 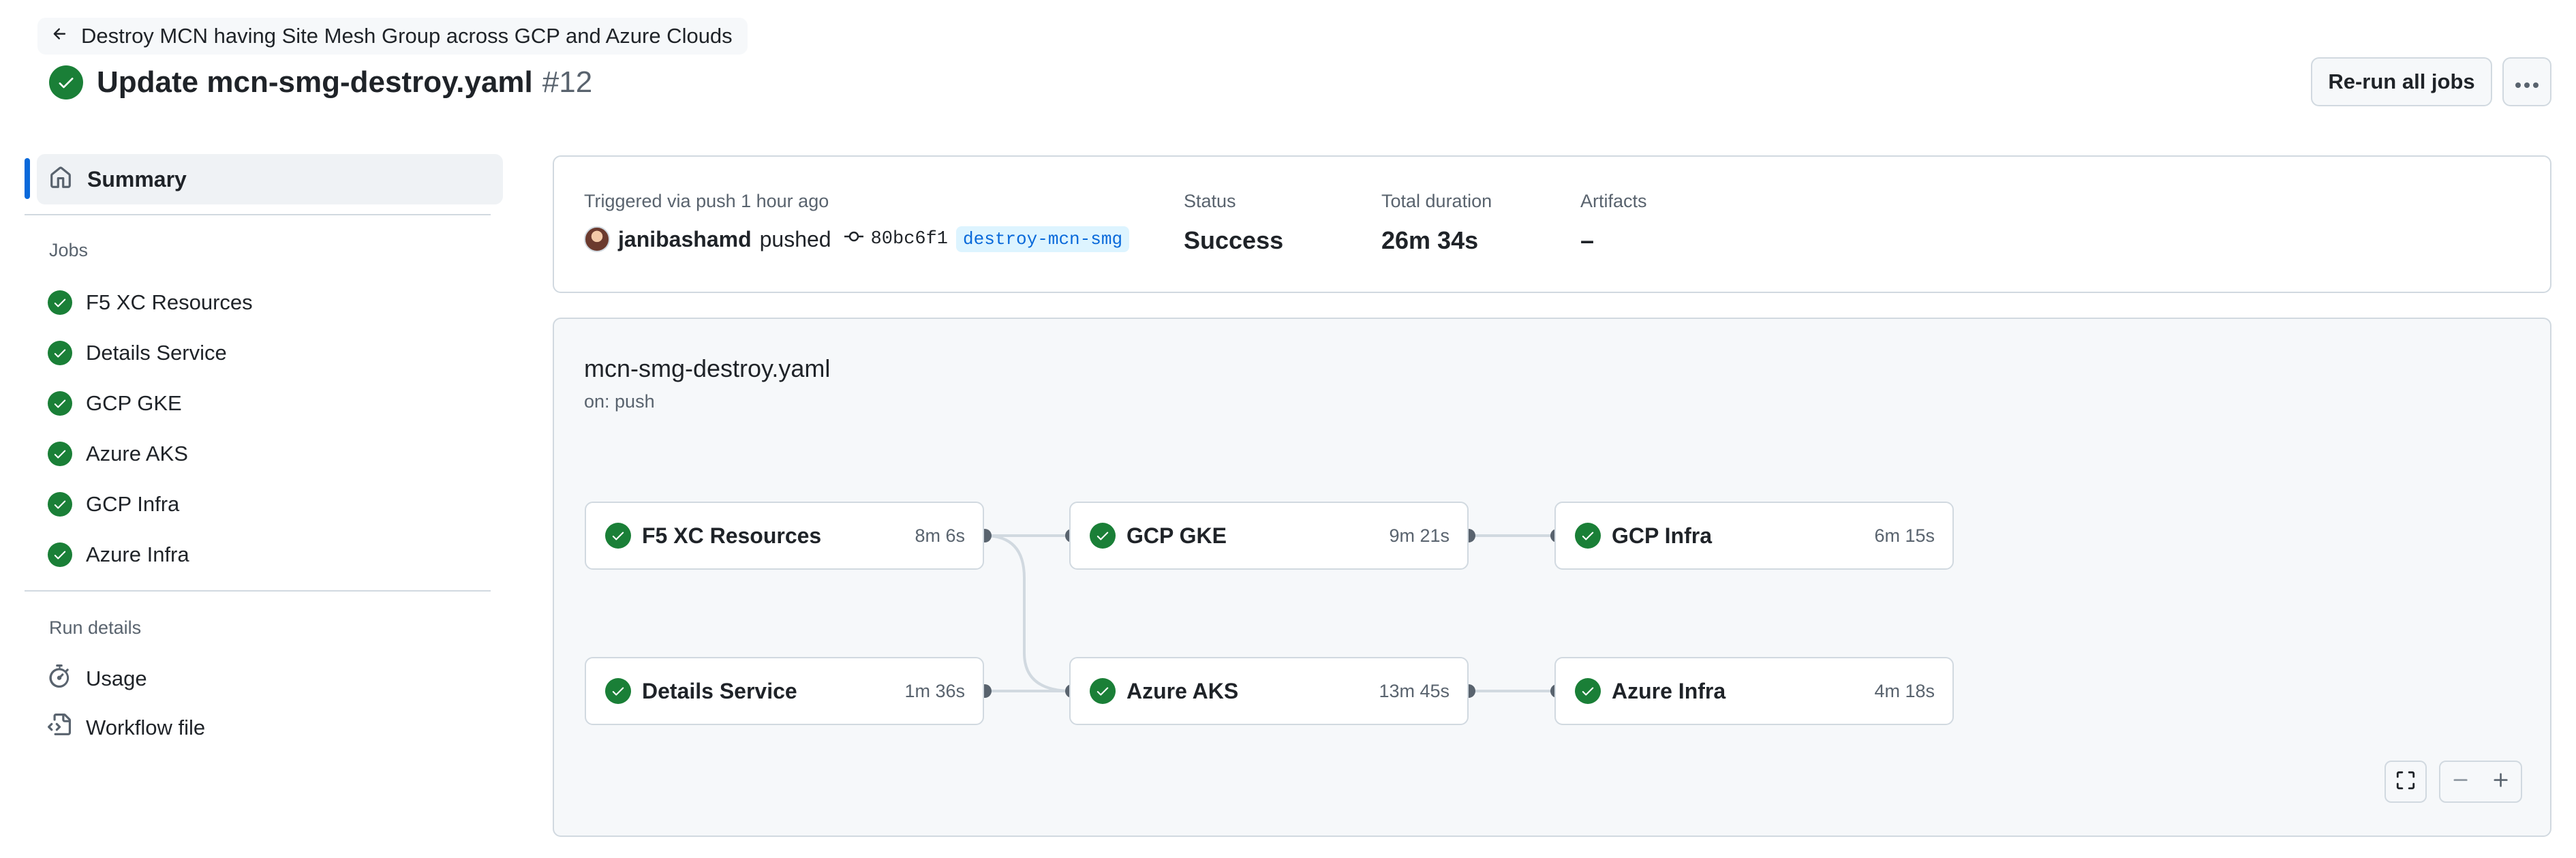 I want to click on sidebar-item-usage: Usage, so click(x=98, y=678).